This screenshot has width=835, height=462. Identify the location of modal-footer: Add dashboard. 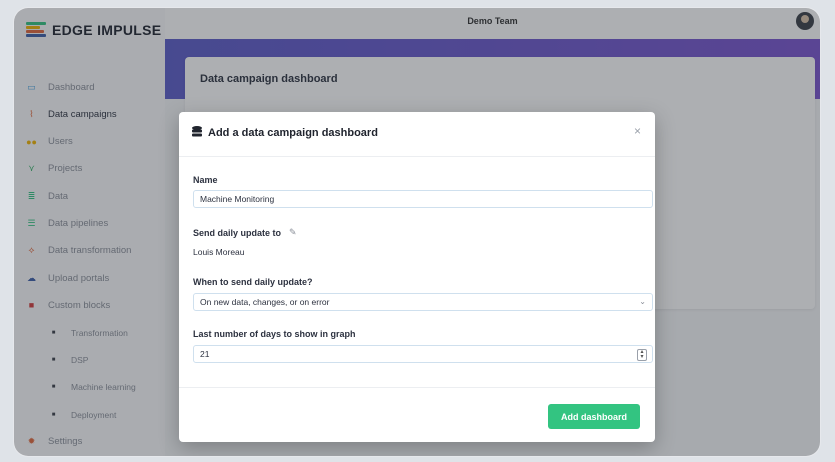
(417, 414).